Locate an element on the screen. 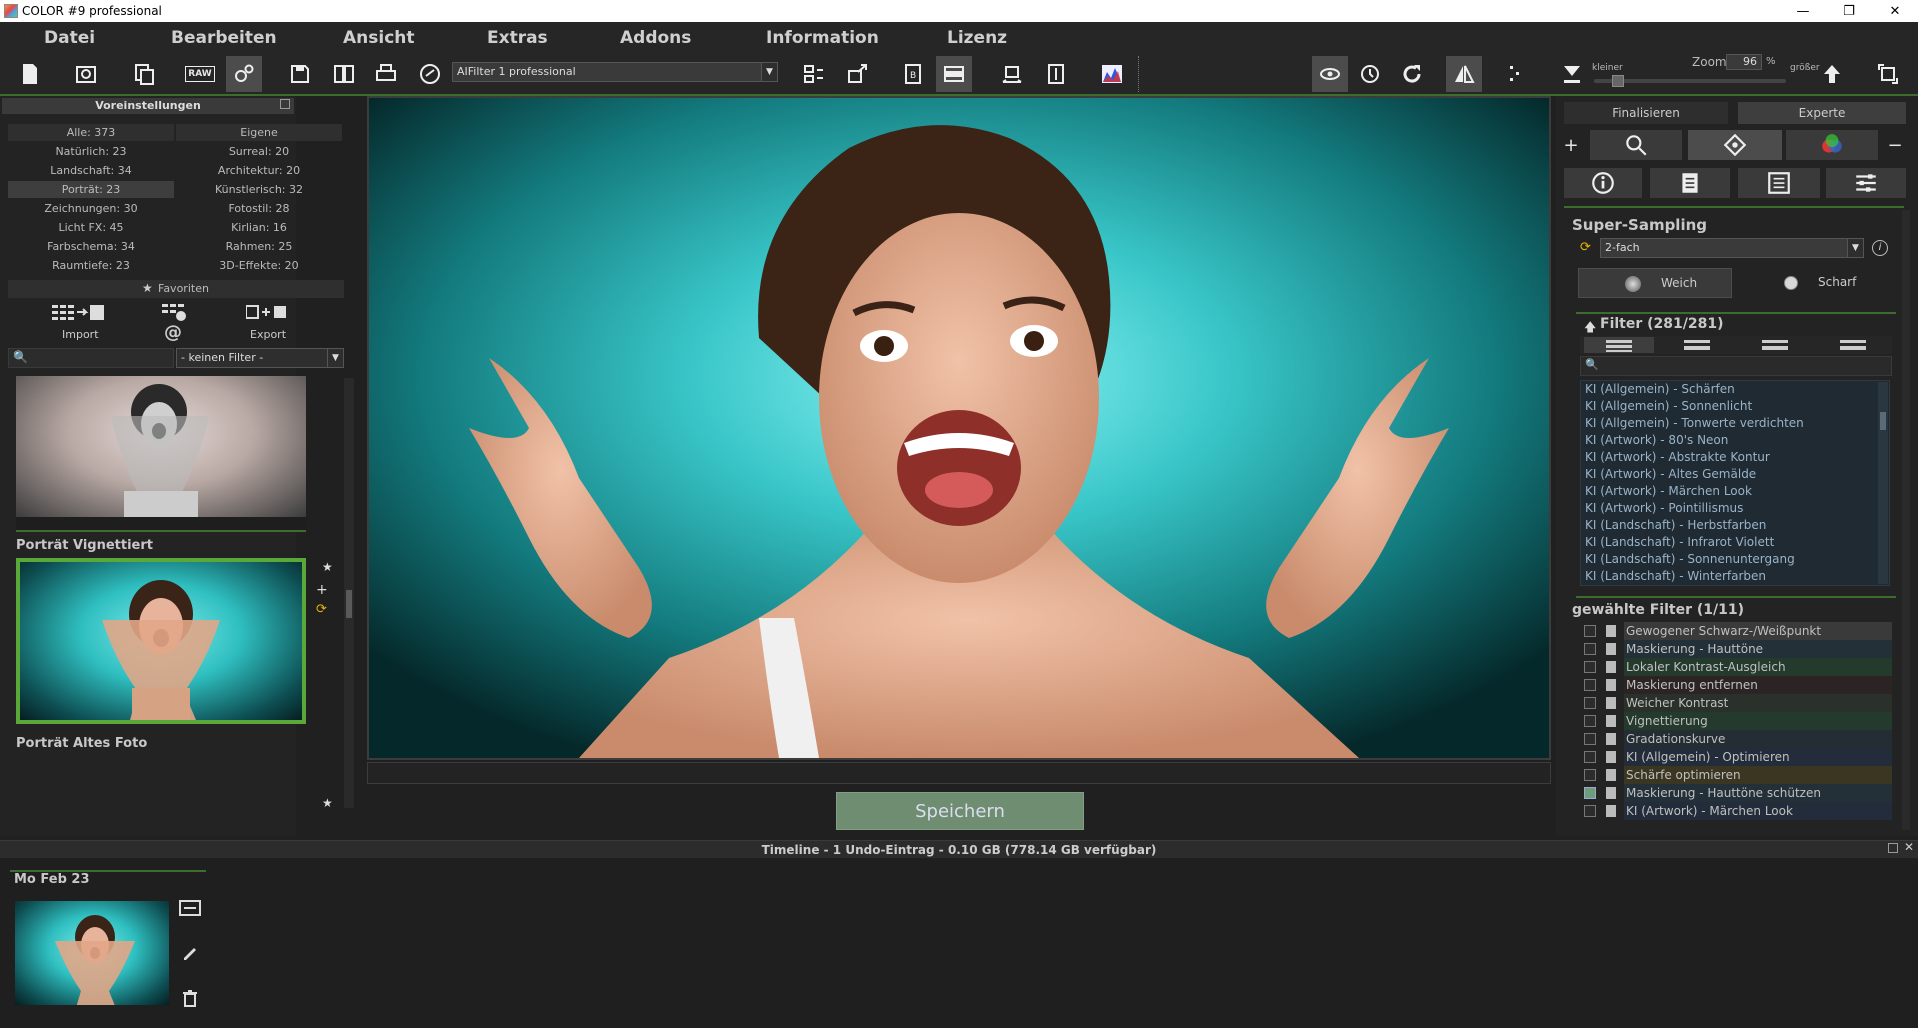 Image resolution: width=1918 pixels, height=1028 pixels. add-favorite-icon: + is located at coordinates (322, 590).